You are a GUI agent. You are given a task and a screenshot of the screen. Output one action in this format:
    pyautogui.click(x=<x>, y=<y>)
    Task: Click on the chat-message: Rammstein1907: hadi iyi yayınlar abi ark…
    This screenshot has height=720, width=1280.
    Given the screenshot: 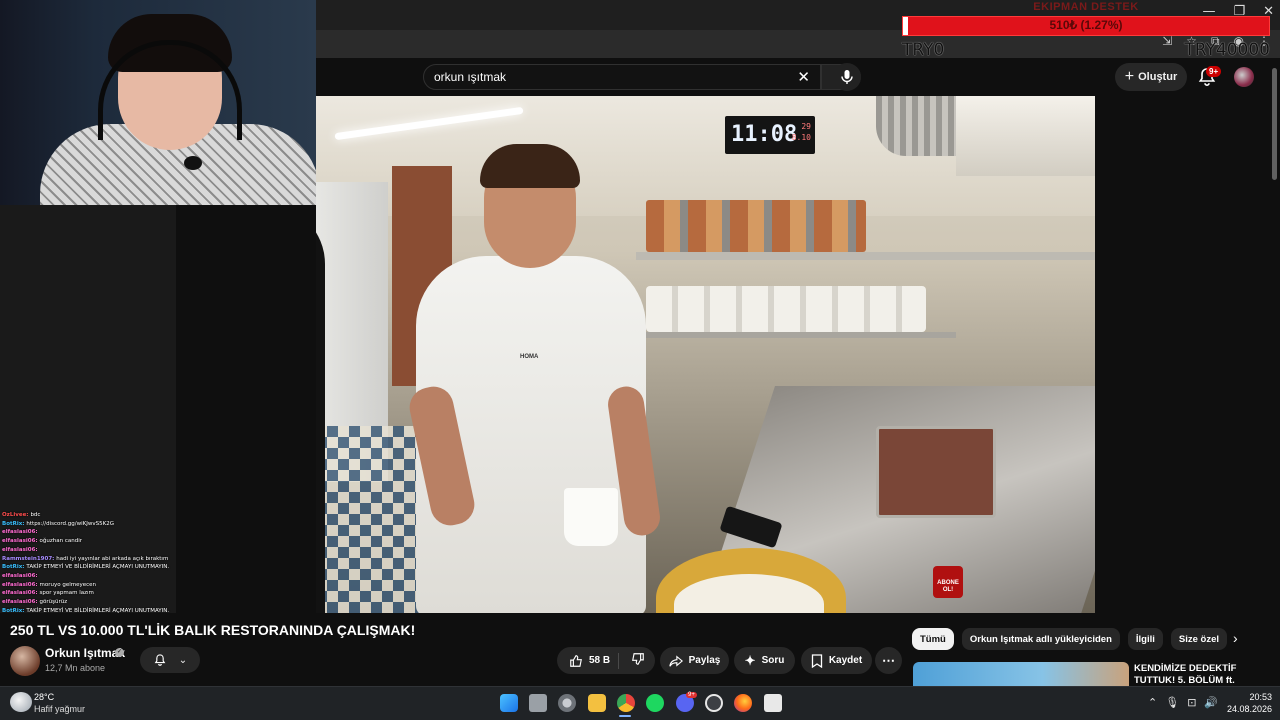 What is the action you would take?
    pyautogui.click(x=89, y=559)
    